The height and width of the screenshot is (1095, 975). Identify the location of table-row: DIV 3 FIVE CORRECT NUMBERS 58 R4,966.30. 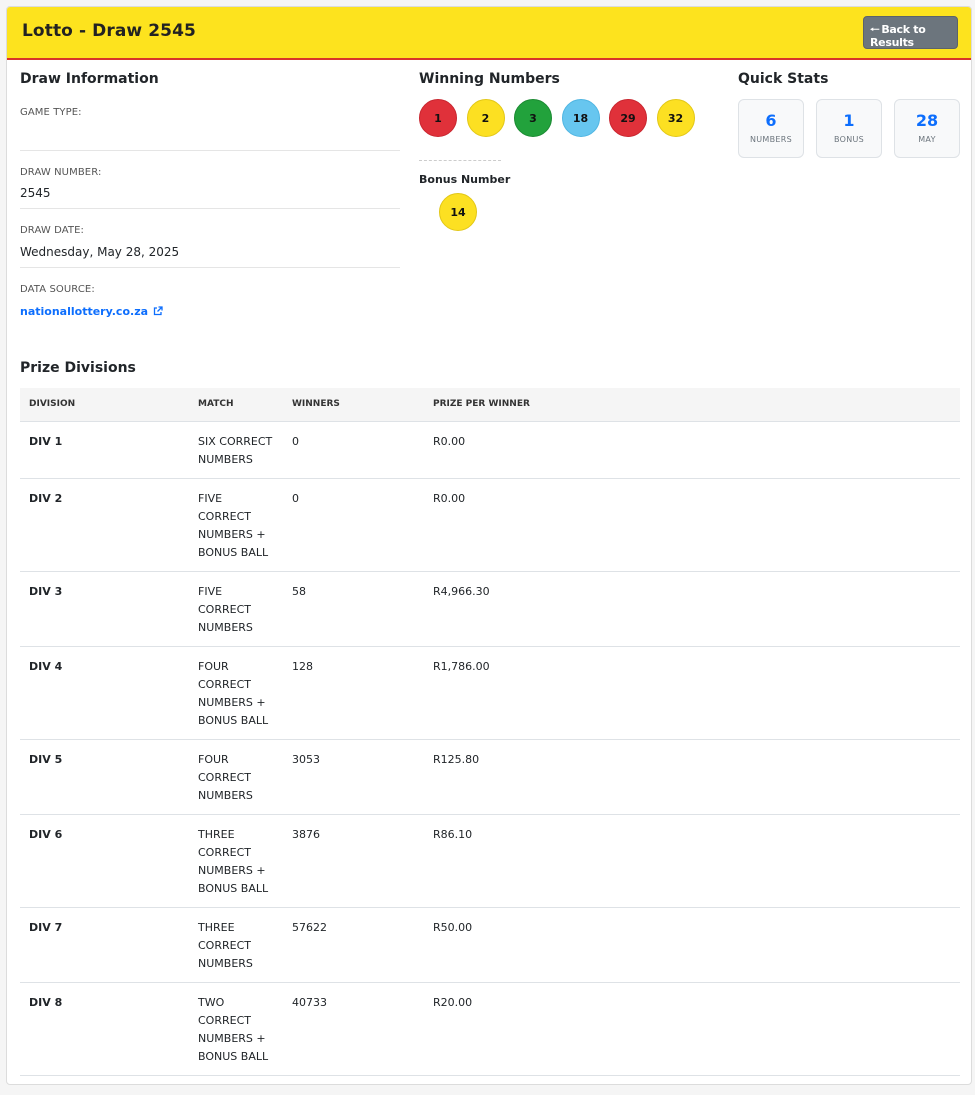
(490, 609).